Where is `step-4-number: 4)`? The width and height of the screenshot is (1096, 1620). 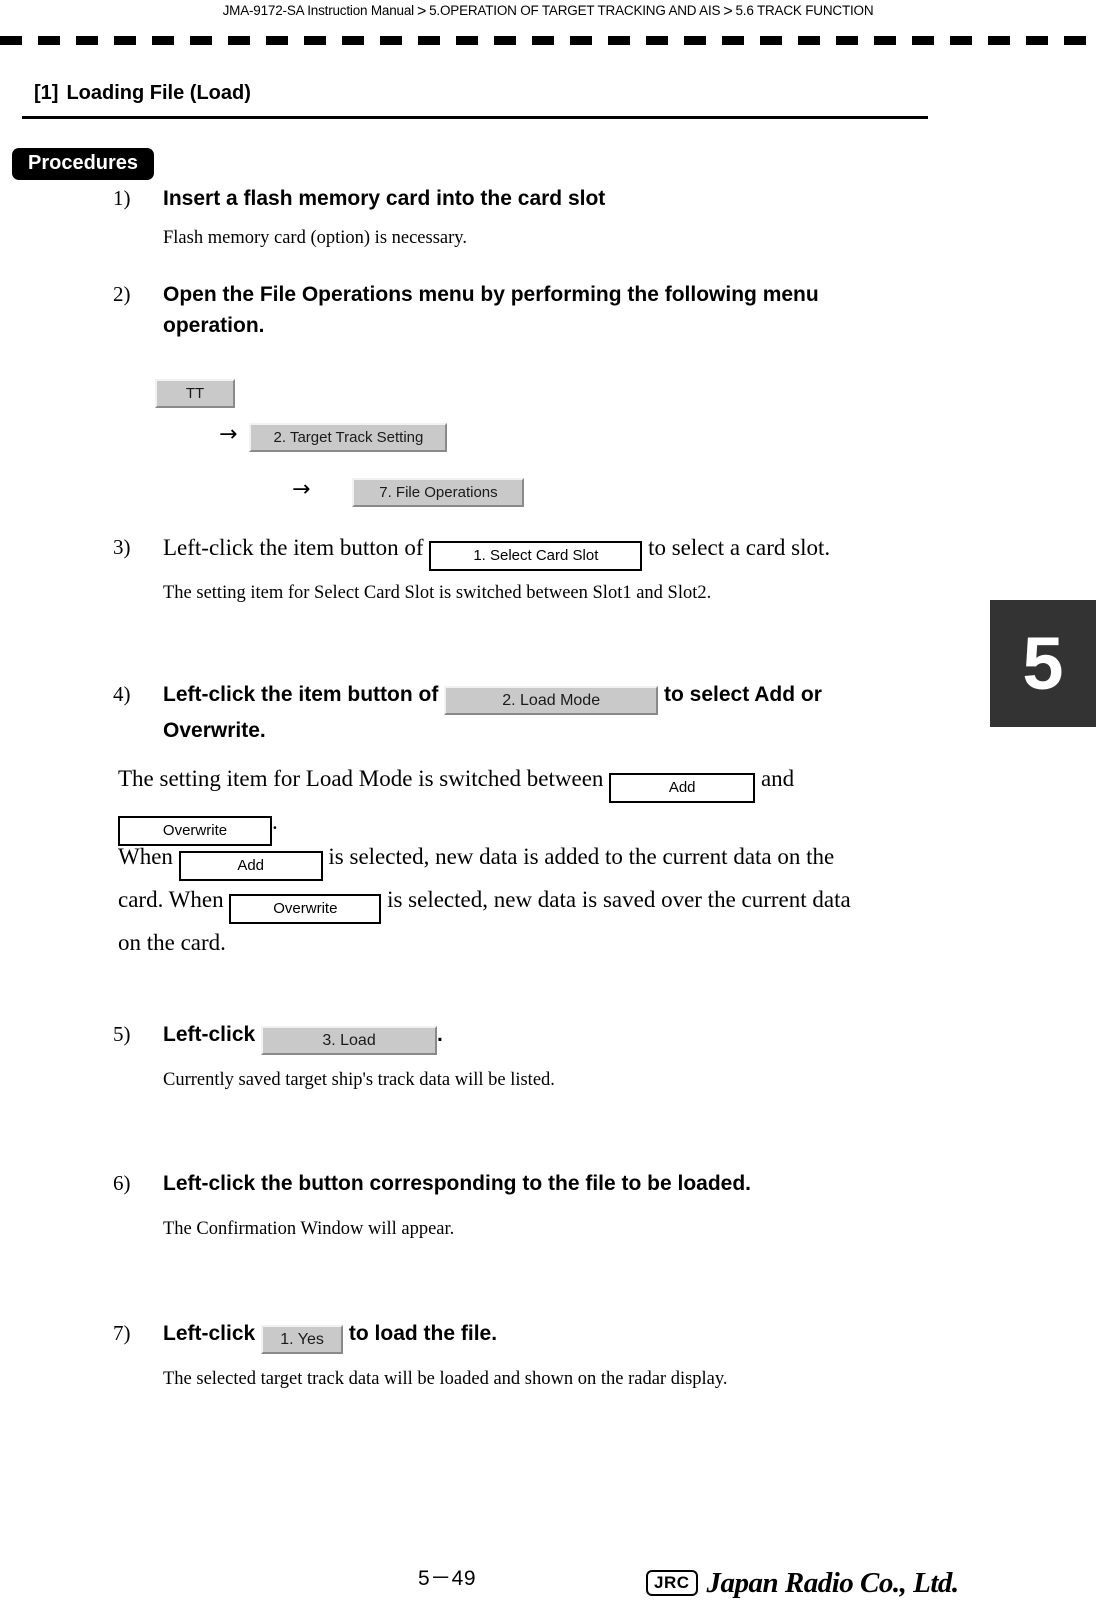 step-4-number: 4) is located at coordinates (122, 694).